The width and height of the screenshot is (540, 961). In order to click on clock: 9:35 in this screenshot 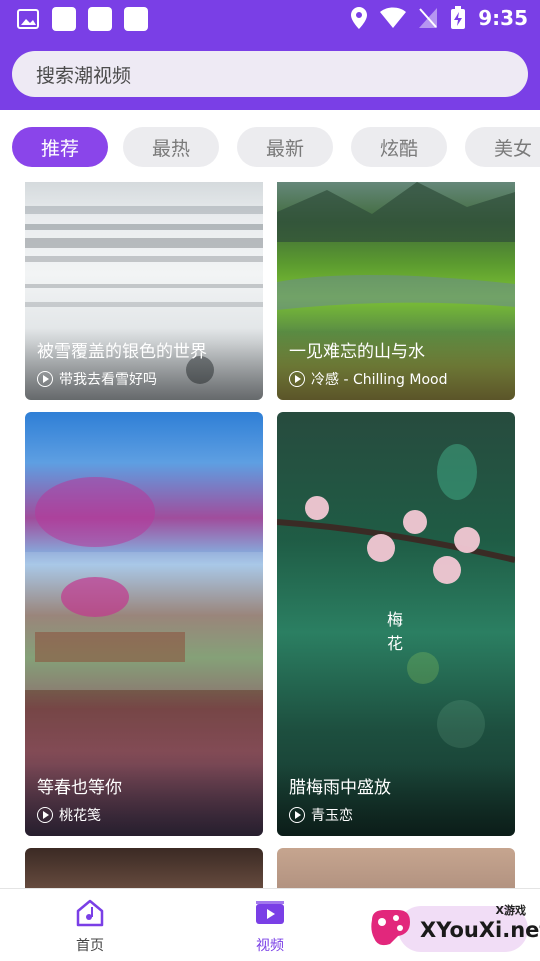, I will do `click(503, 18)`.